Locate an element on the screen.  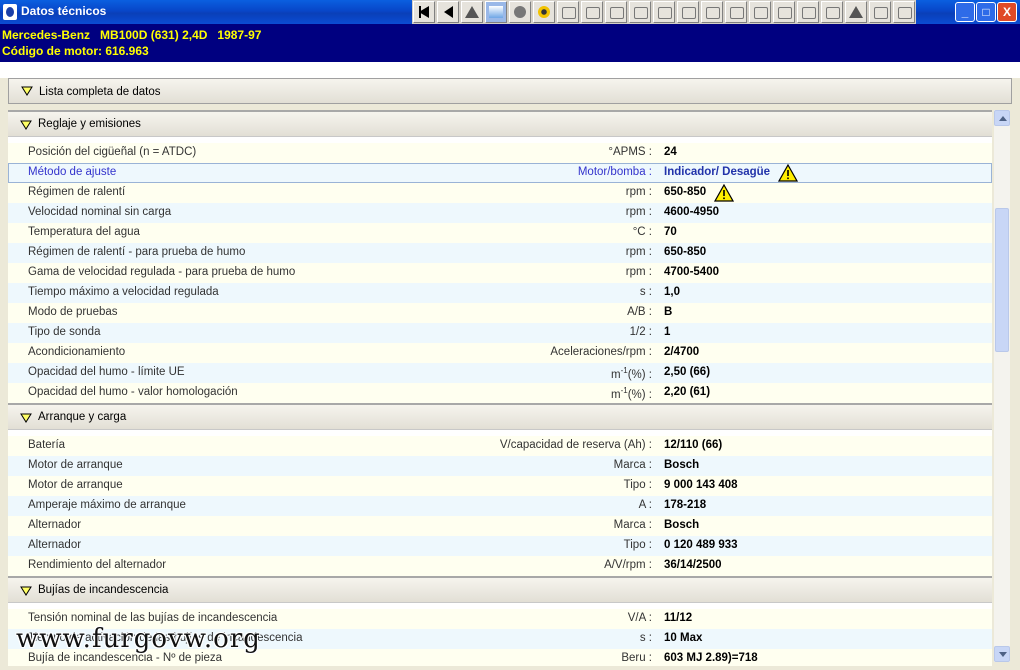
compression-icon is located at coordinates (640, 12).